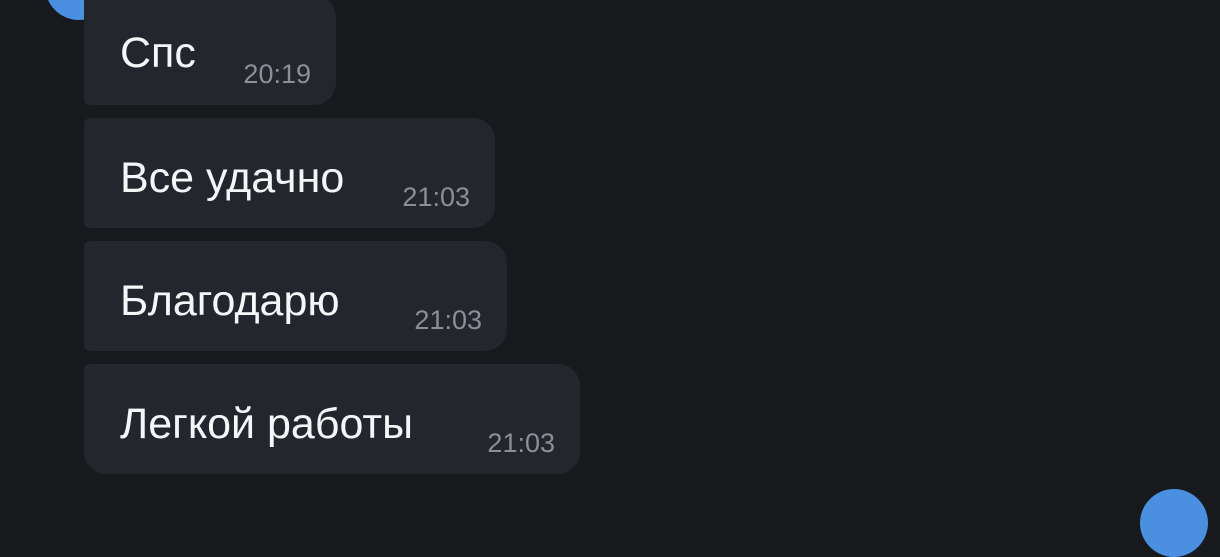 The image size is (1220, 557). Describe the element at coordinates (210, 52) in the screenshot. I see `message-bubble: Спс 20:19` at that location.